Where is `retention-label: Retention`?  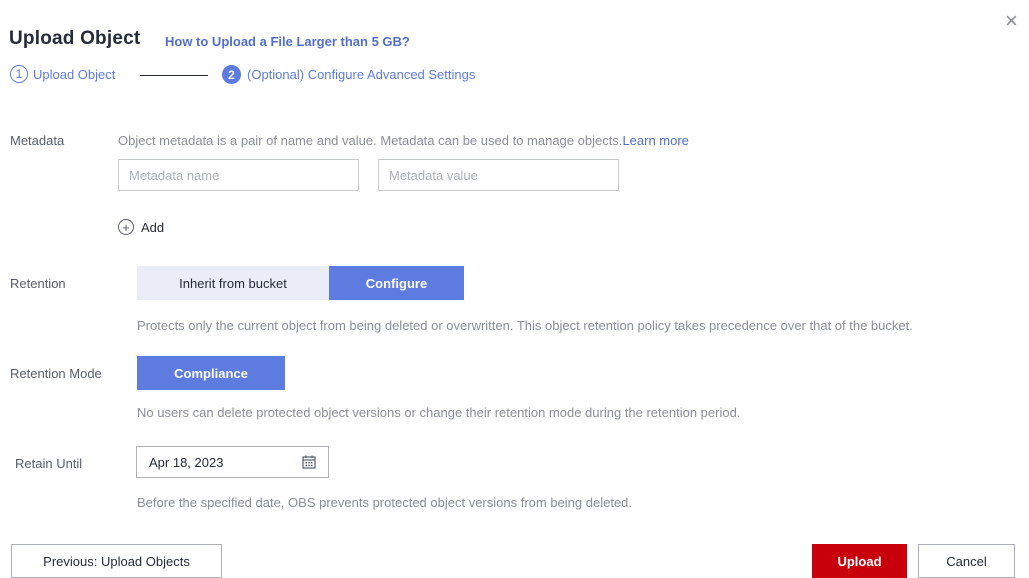
retention-label: Retention is located at coordinates (38, 283).